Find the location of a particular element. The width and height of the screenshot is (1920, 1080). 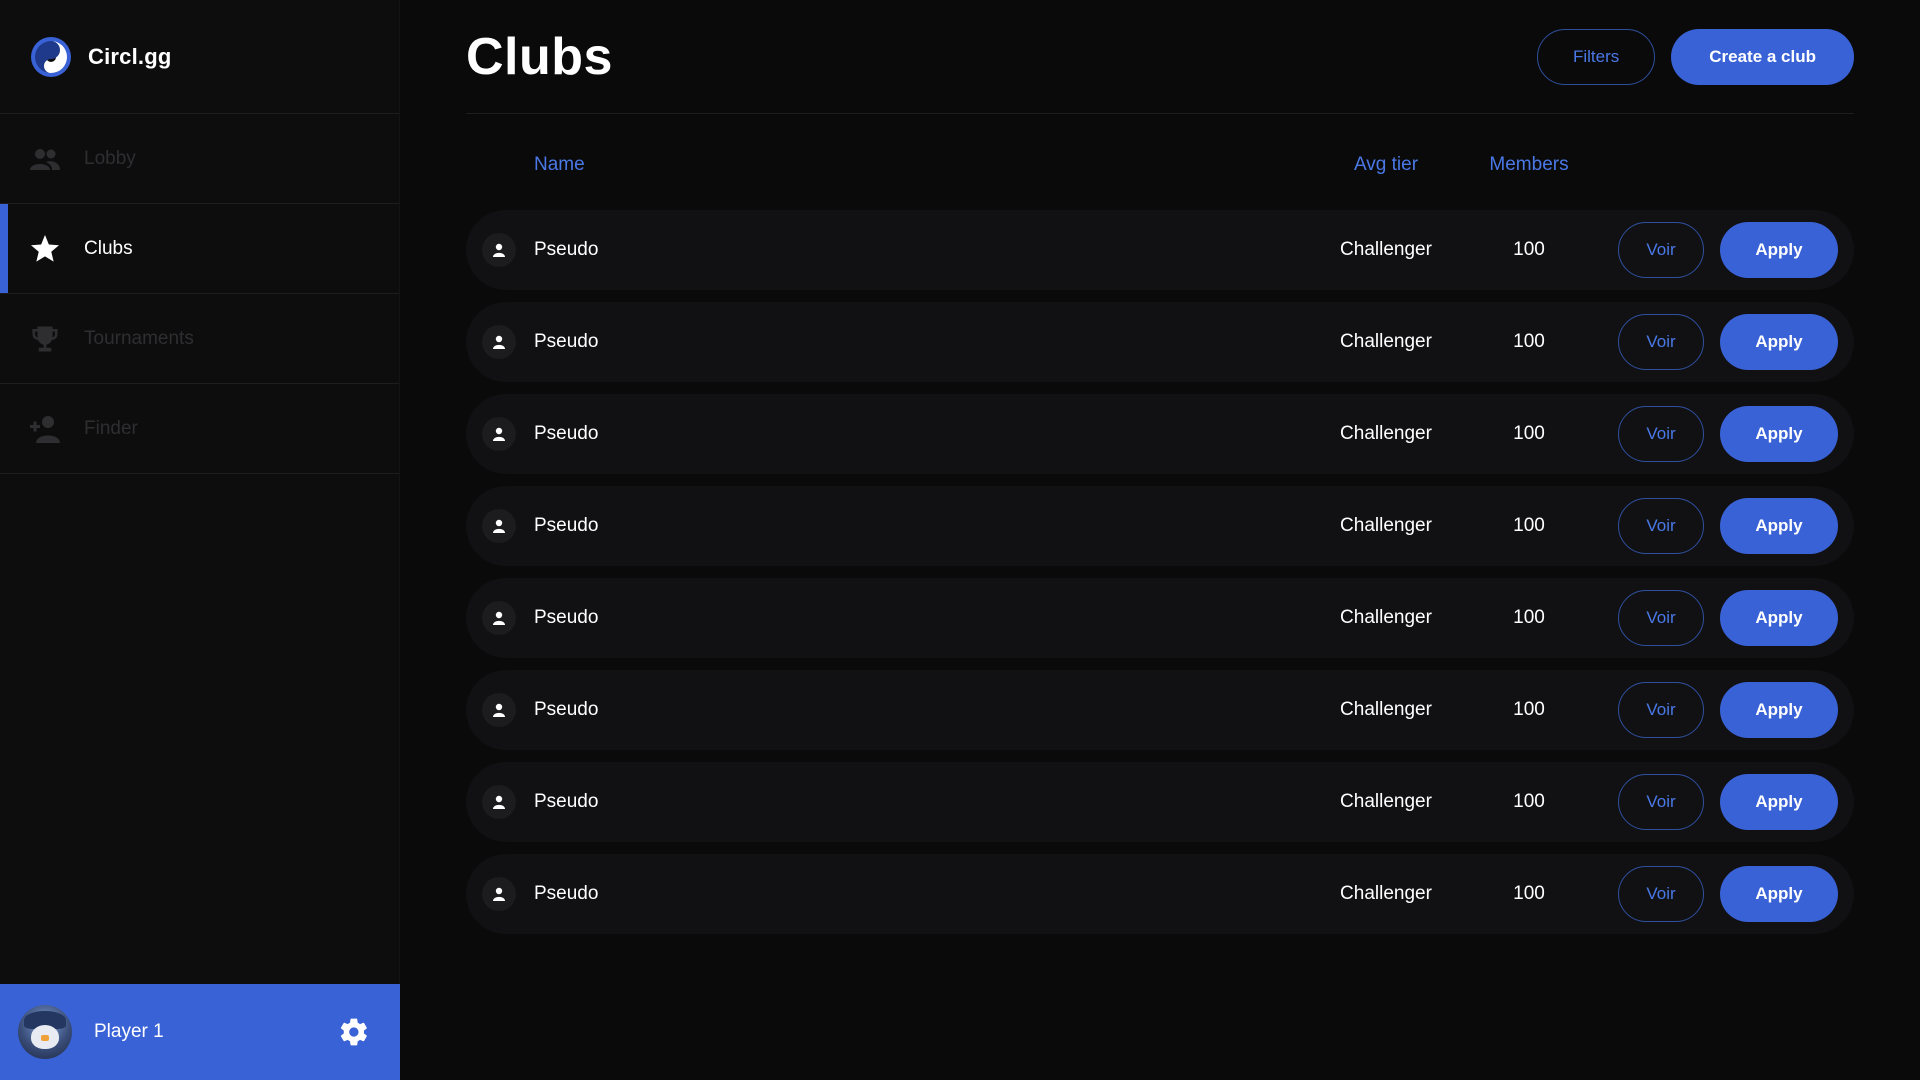

brand: Circl.gg is located at coordinates (199, 57).